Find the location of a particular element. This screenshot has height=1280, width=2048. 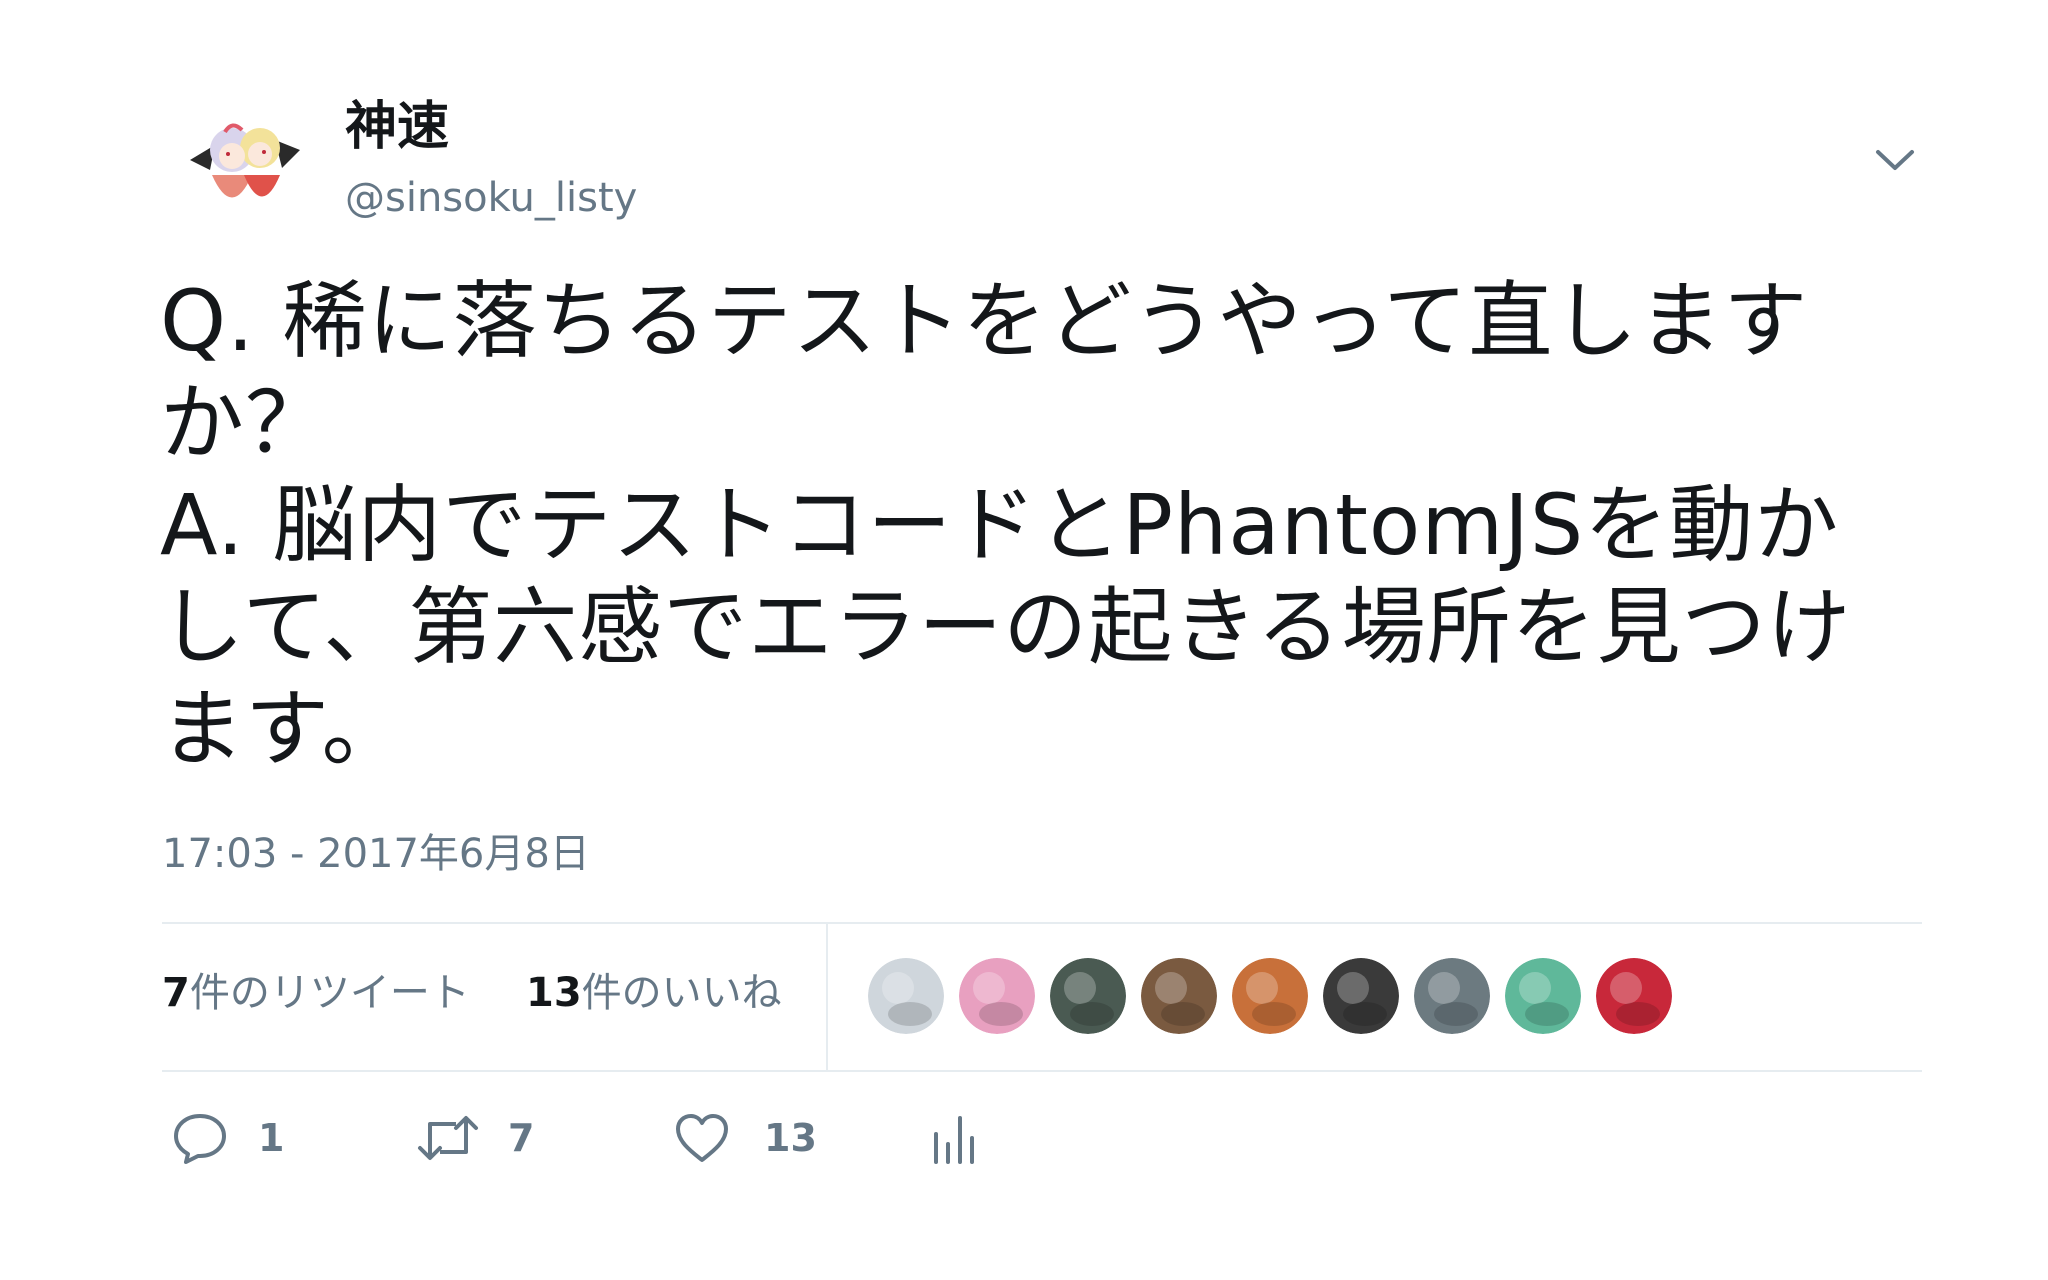

liker-avatar-workspace-icon is located at coordinates (1088, 996).